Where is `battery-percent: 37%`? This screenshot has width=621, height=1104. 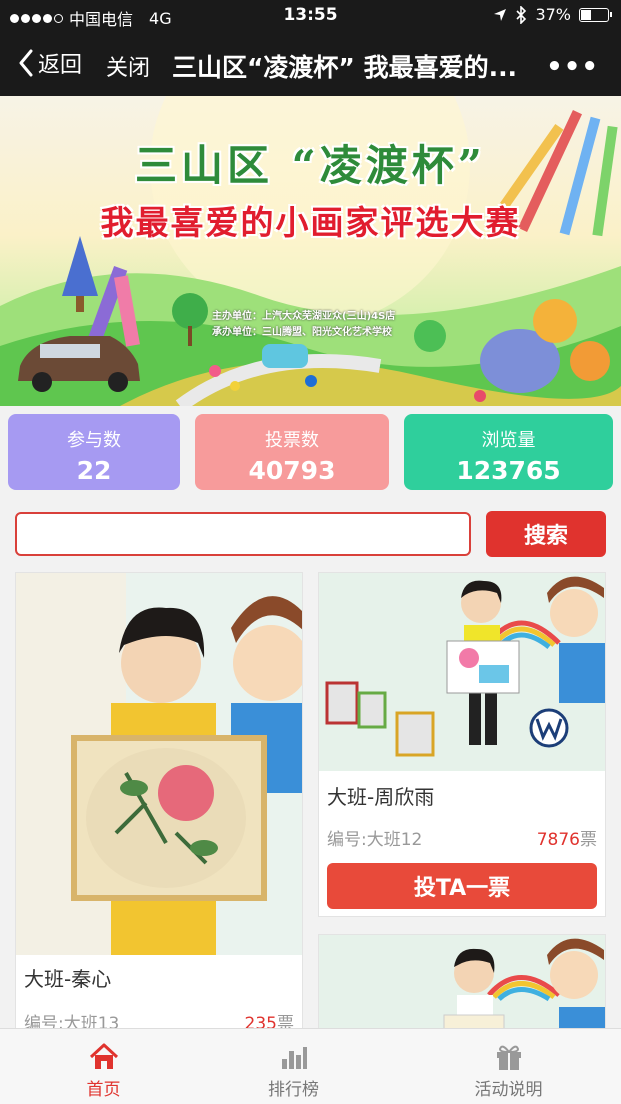
battery-percent: 37% is located at coordinates (553, 14).